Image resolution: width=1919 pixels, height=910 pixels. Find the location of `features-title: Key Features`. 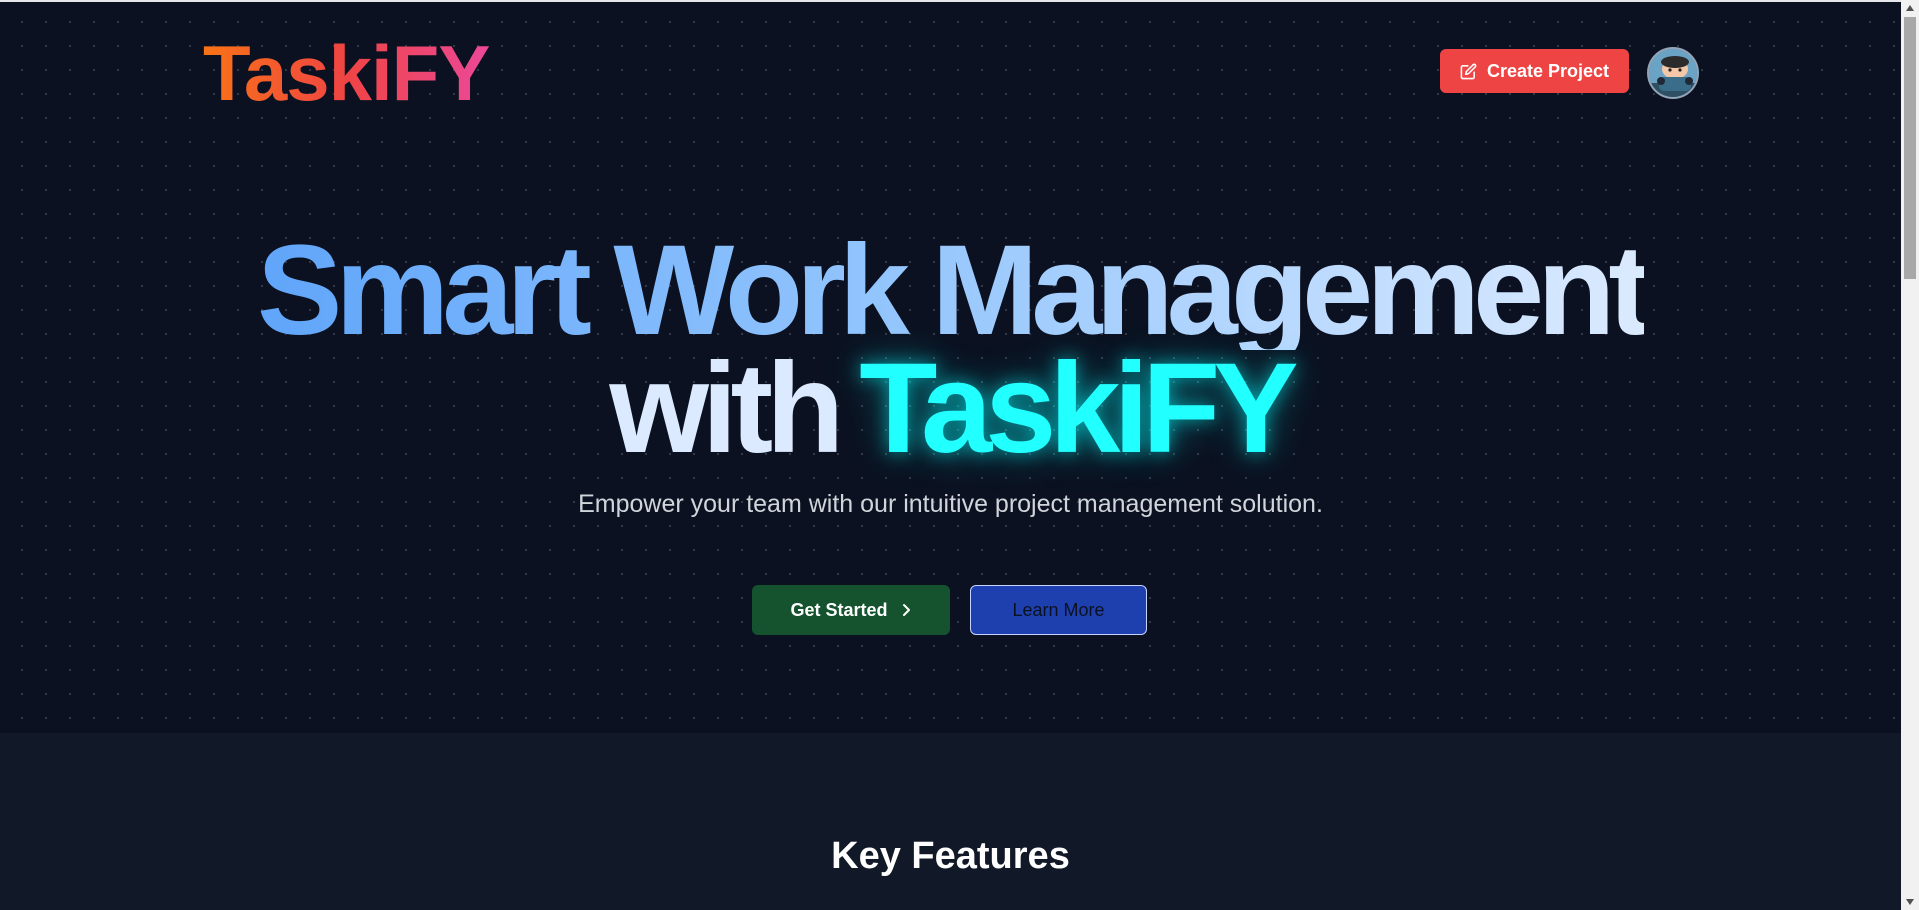

features-title: Key Features is located at coordinates (950, 856).